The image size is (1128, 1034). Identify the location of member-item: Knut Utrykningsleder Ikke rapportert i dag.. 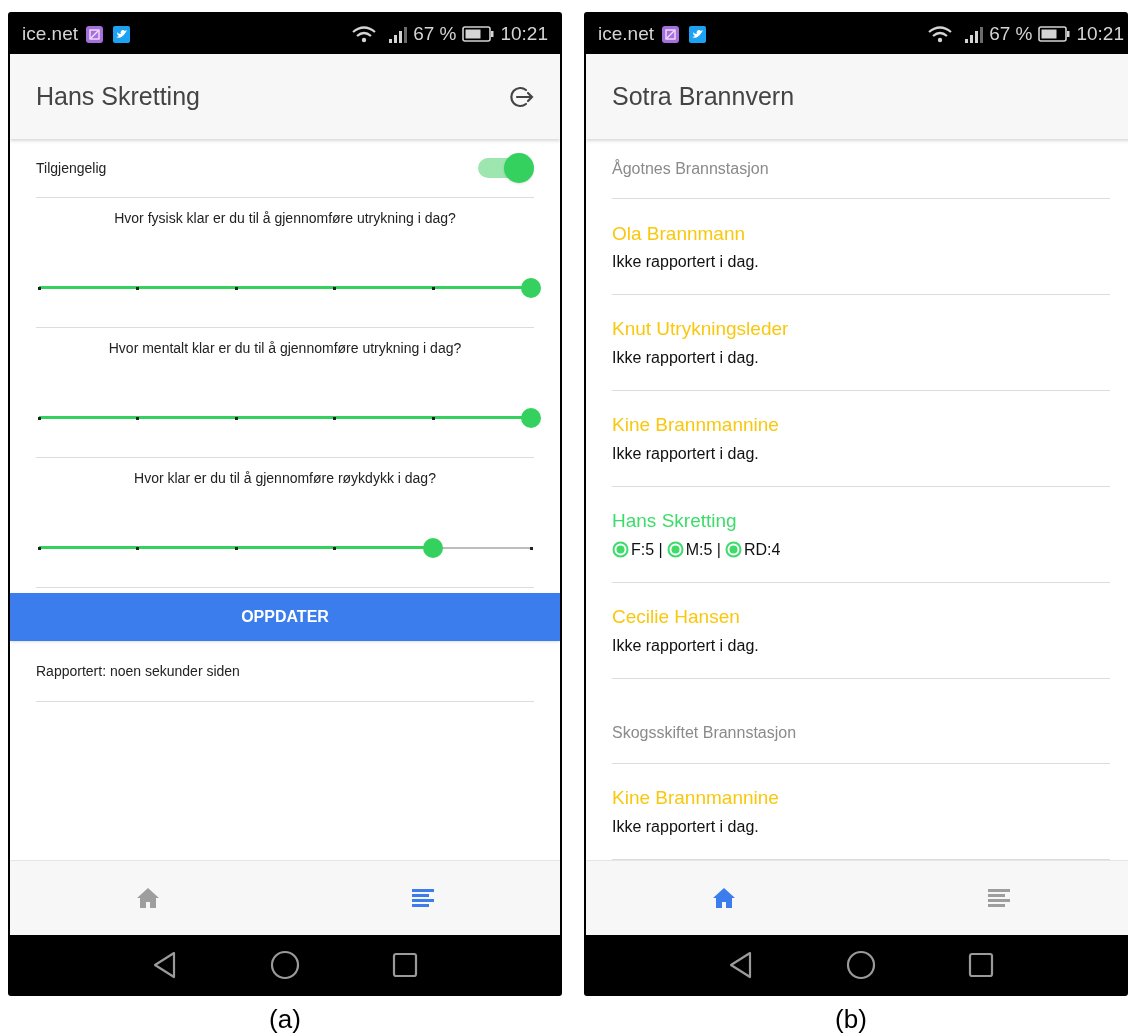
(861, 343).